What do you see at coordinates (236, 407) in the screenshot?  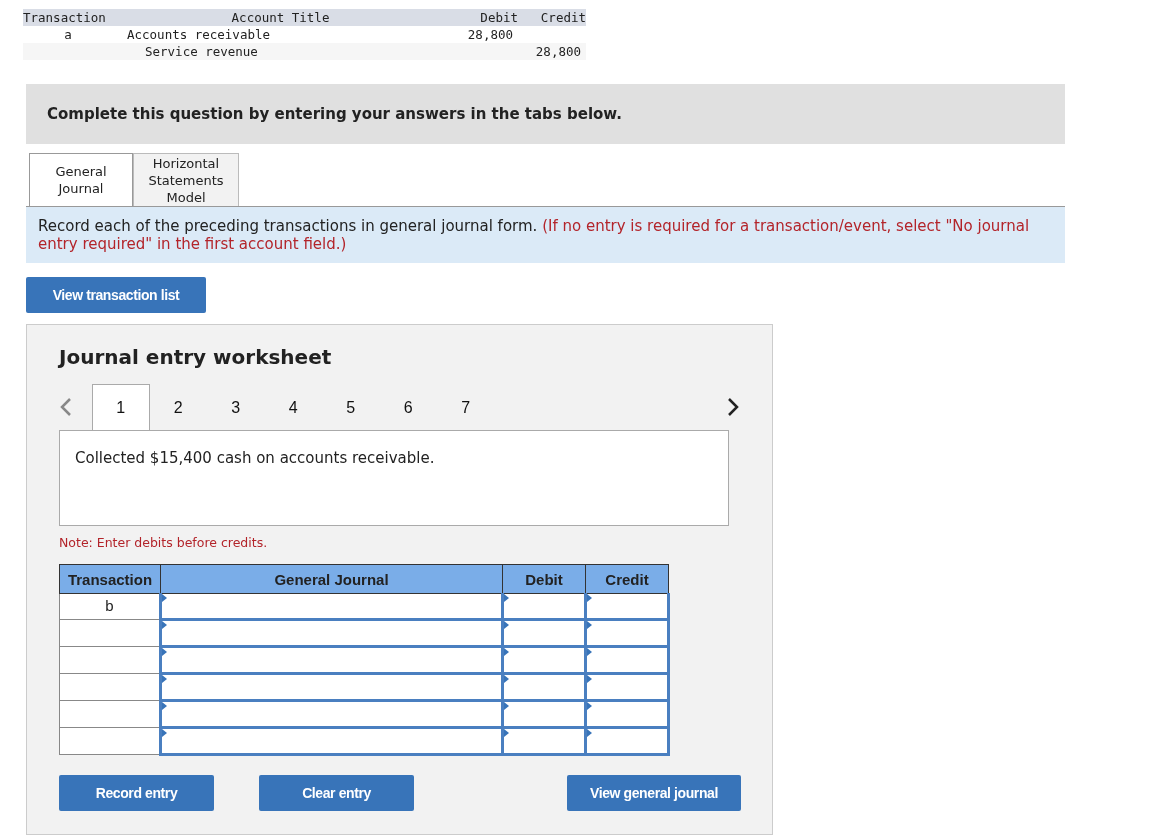 I see `step-tab: 3` at bounding box center [236, 407].